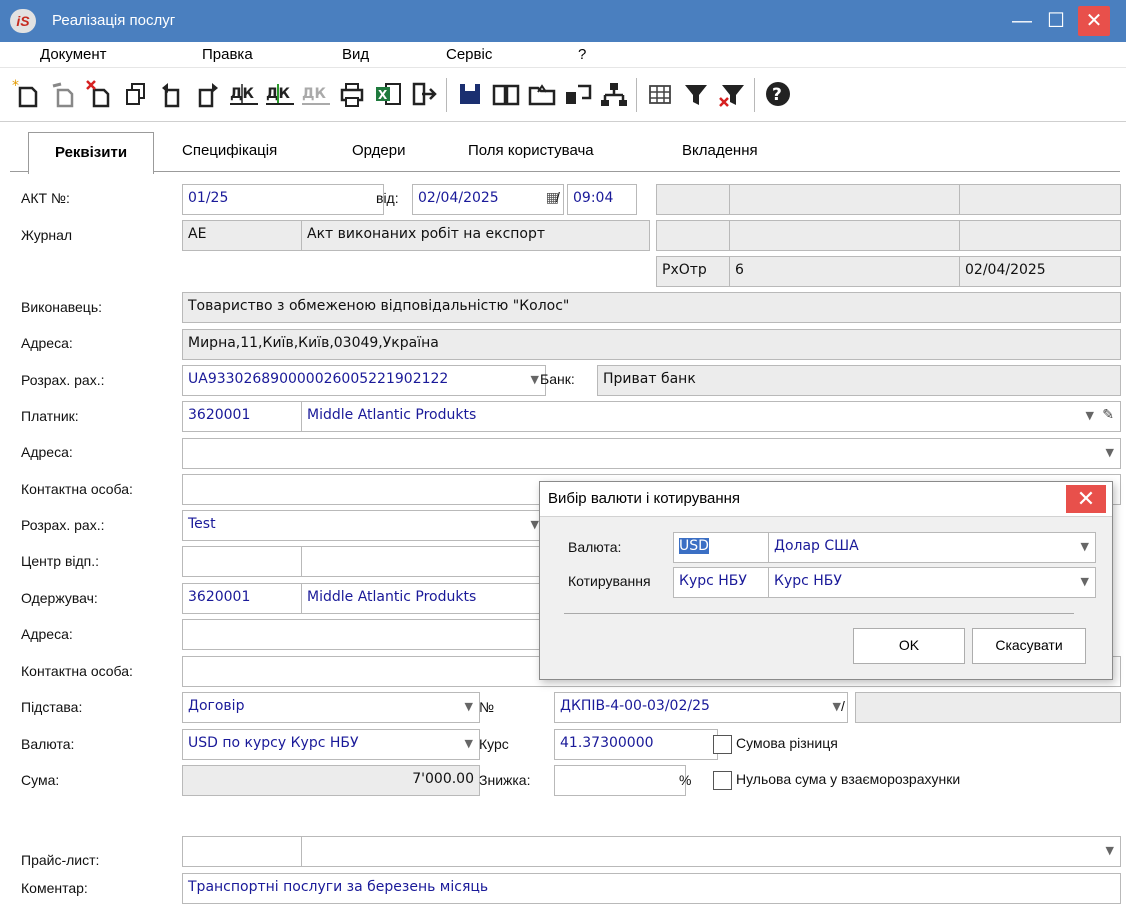 This screenshot has width=1126, height=917. Describe the element at coordinates (614, 94) in the screenshot. I see `hierarchy-icon` at that location.